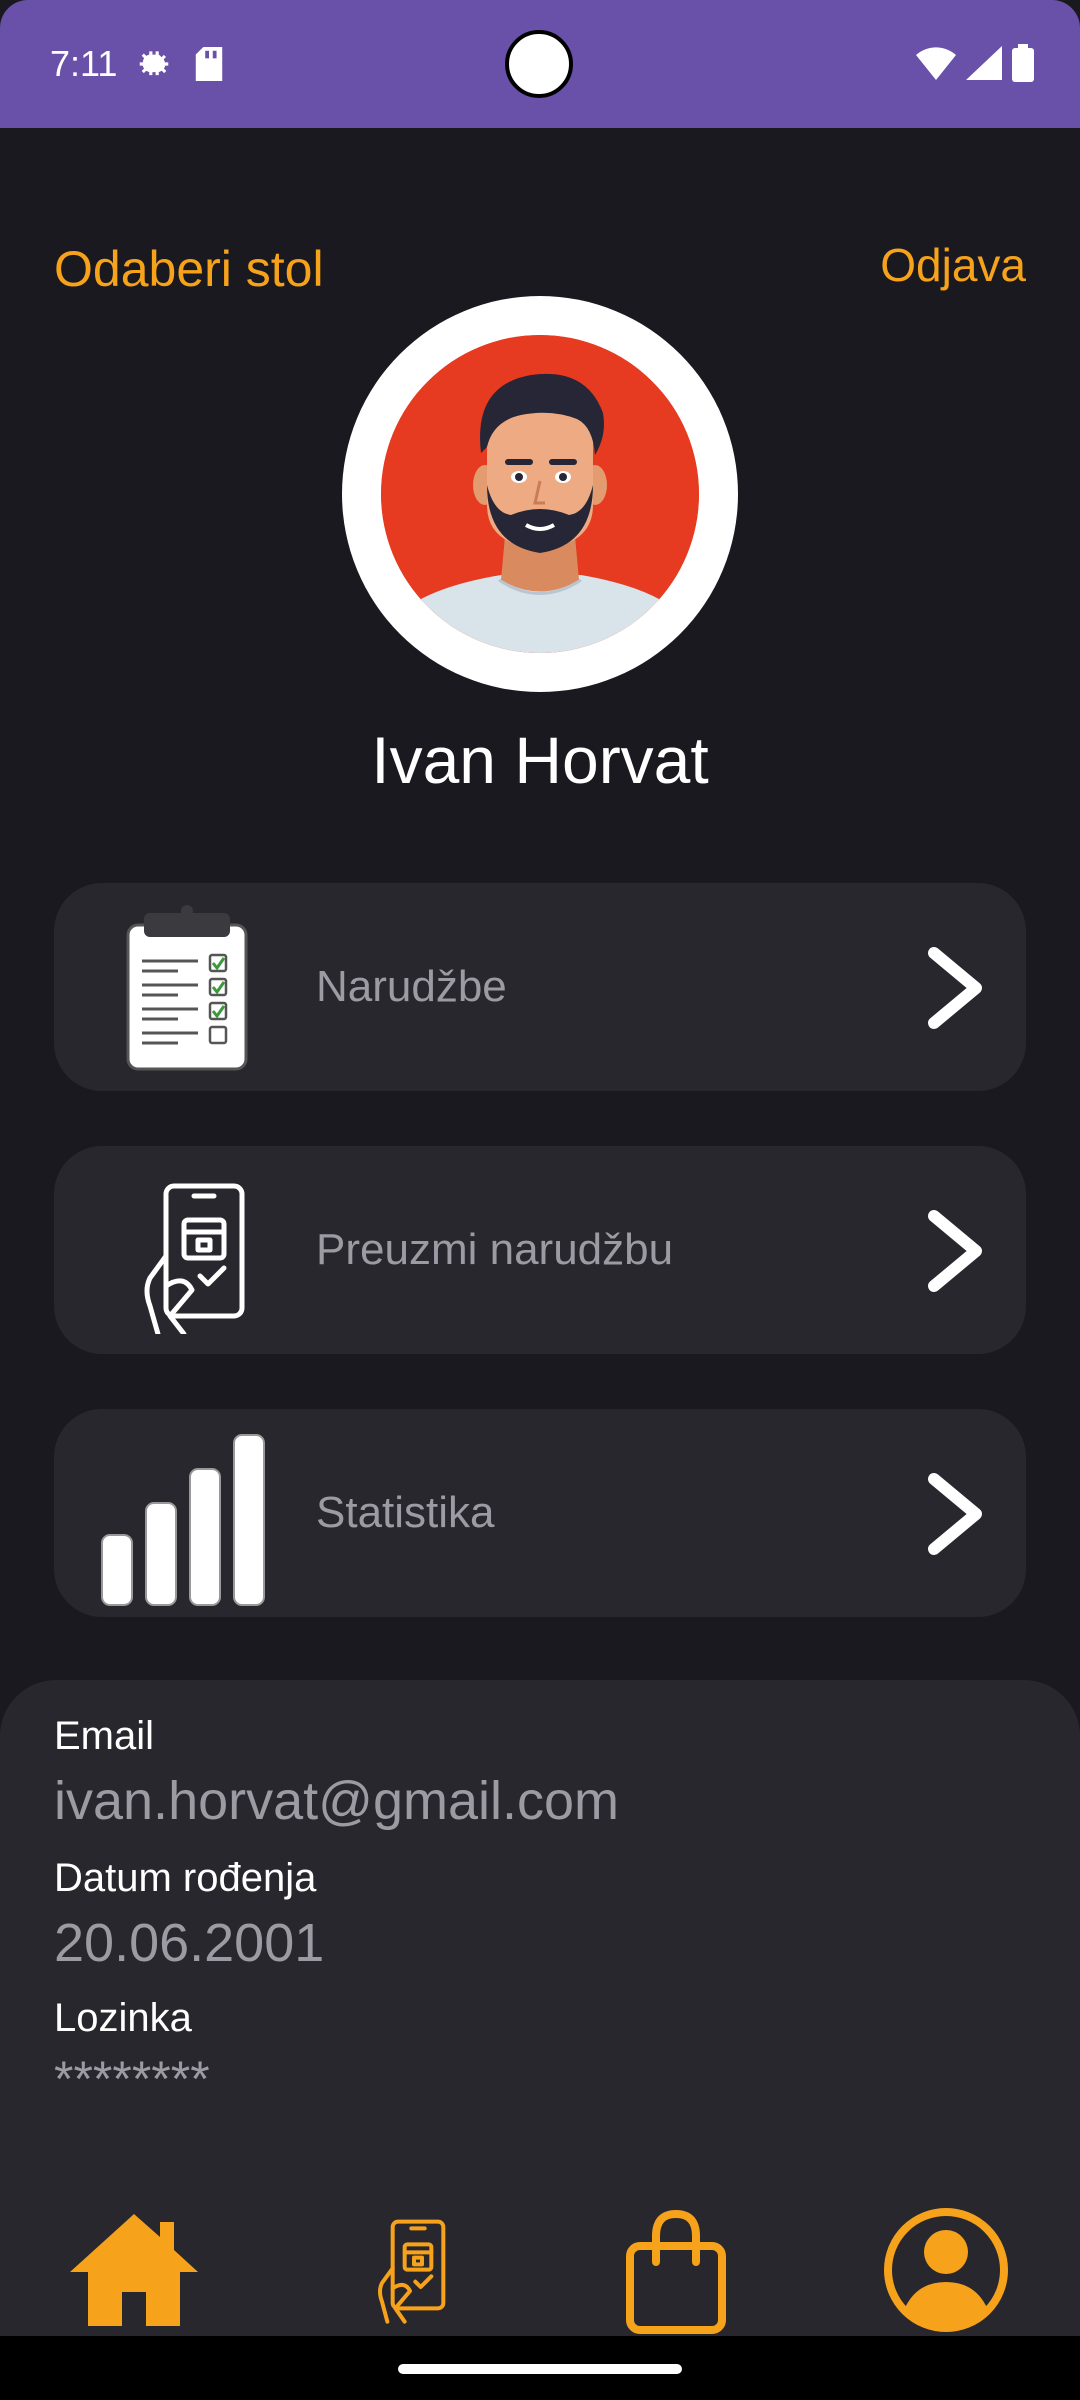  What do you see at coordinates (539, 64) in the screenshot?
I see `front-camera-cutout` at bounding box center [539, 64].